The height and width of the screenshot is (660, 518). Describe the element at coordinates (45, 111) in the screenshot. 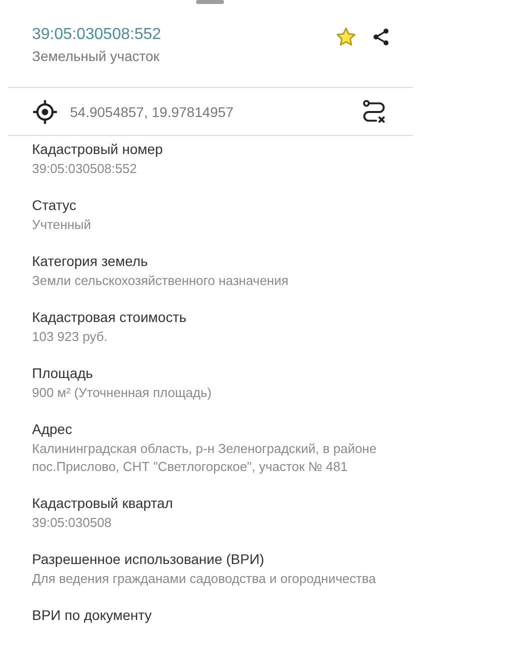

I see `target-icon` at that location.